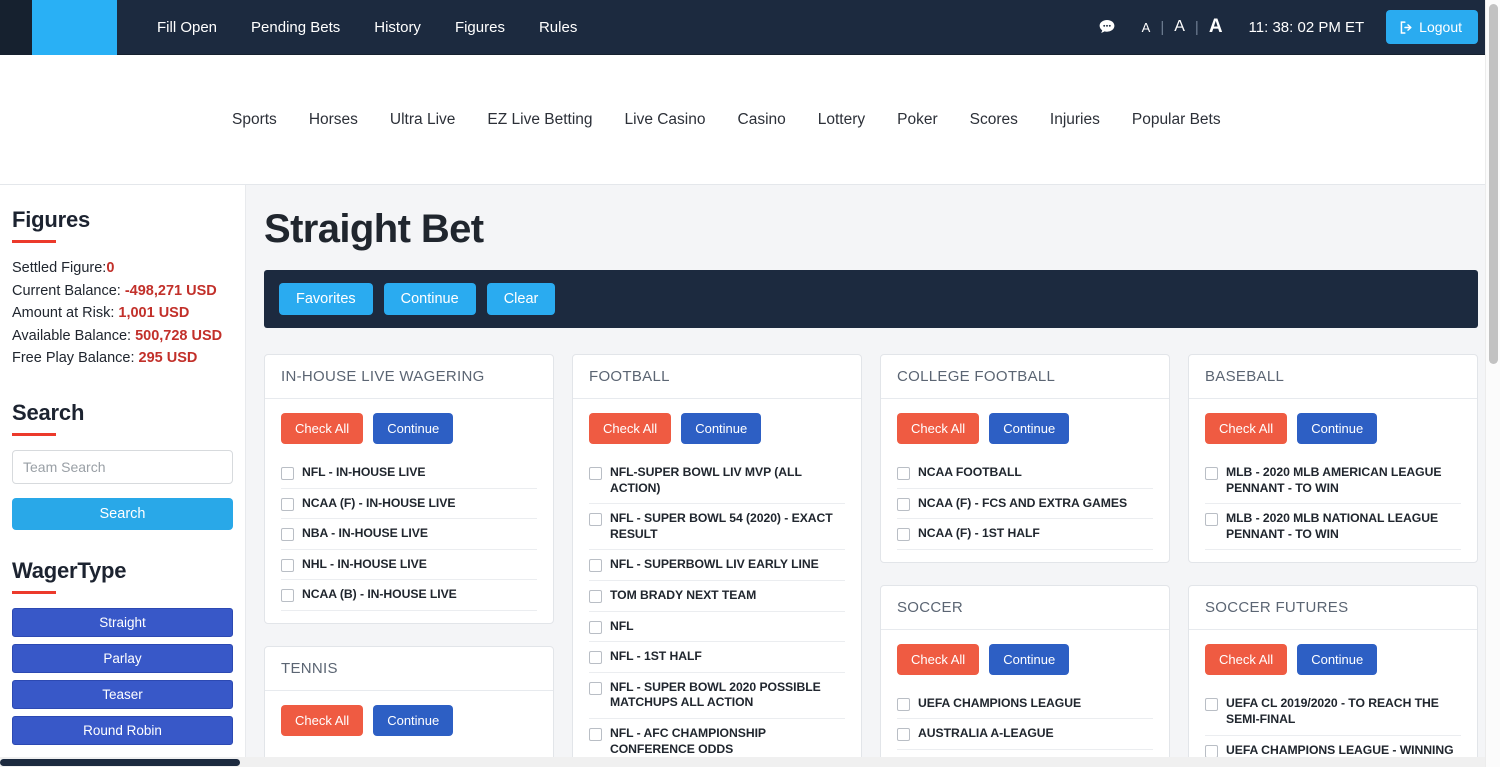  What do you see at coordinates (364, 472) in the screenshot?
I see `league-label: NFL - IN-HOUSE LIVE` at bounding box center [364, 472].